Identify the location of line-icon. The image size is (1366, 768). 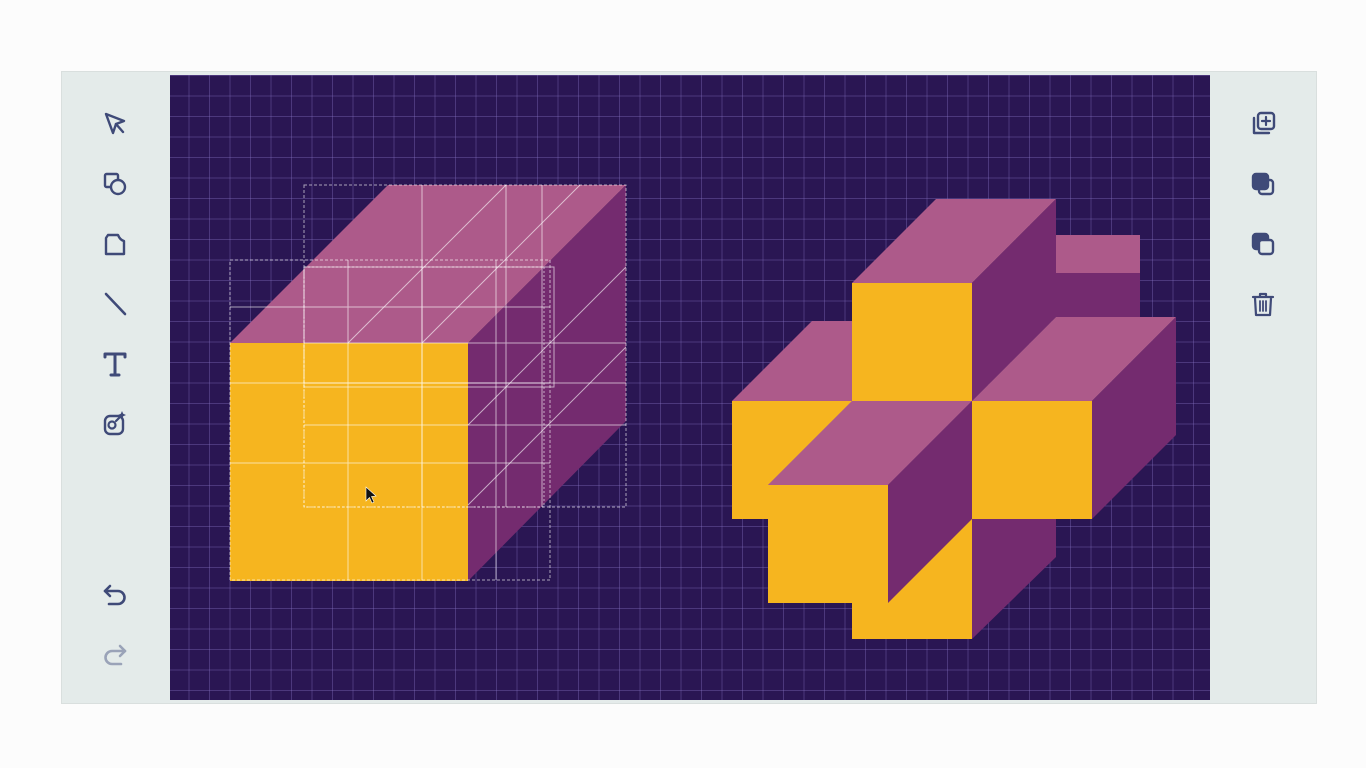
(115, 304).